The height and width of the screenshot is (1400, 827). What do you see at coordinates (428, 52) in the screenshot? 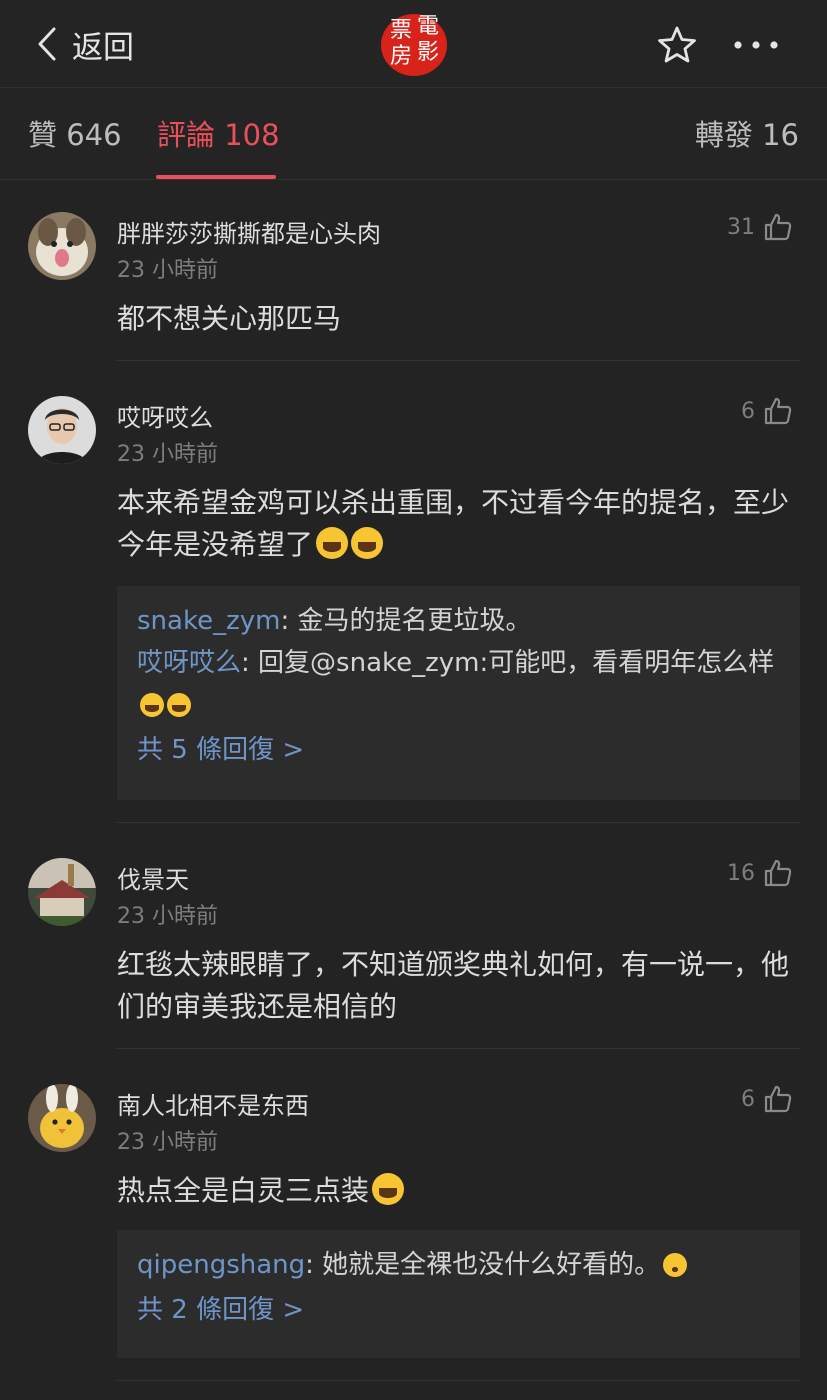
I see `logo-char: 影` at bounding box center [428, 52].